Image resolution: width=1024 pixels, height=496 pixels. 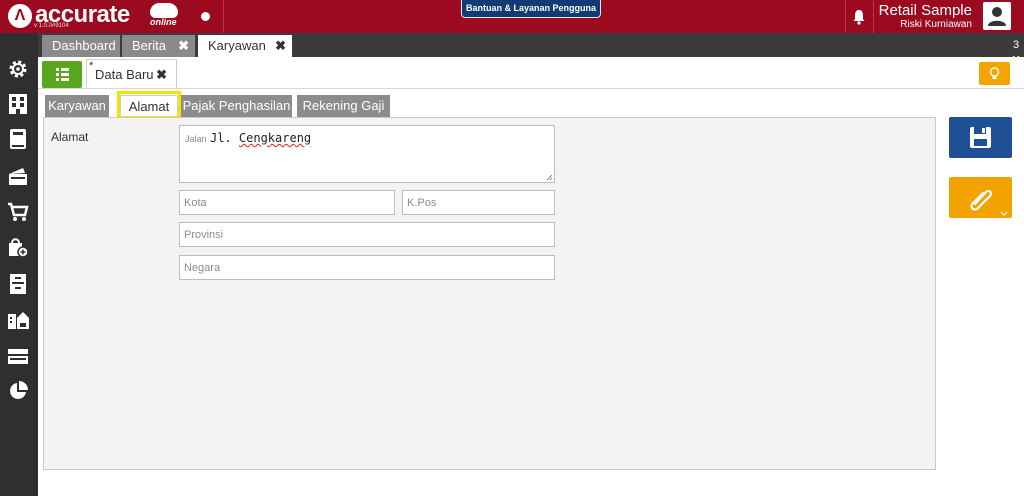 I want to click on asset-icon, so click(x=18, y=319).